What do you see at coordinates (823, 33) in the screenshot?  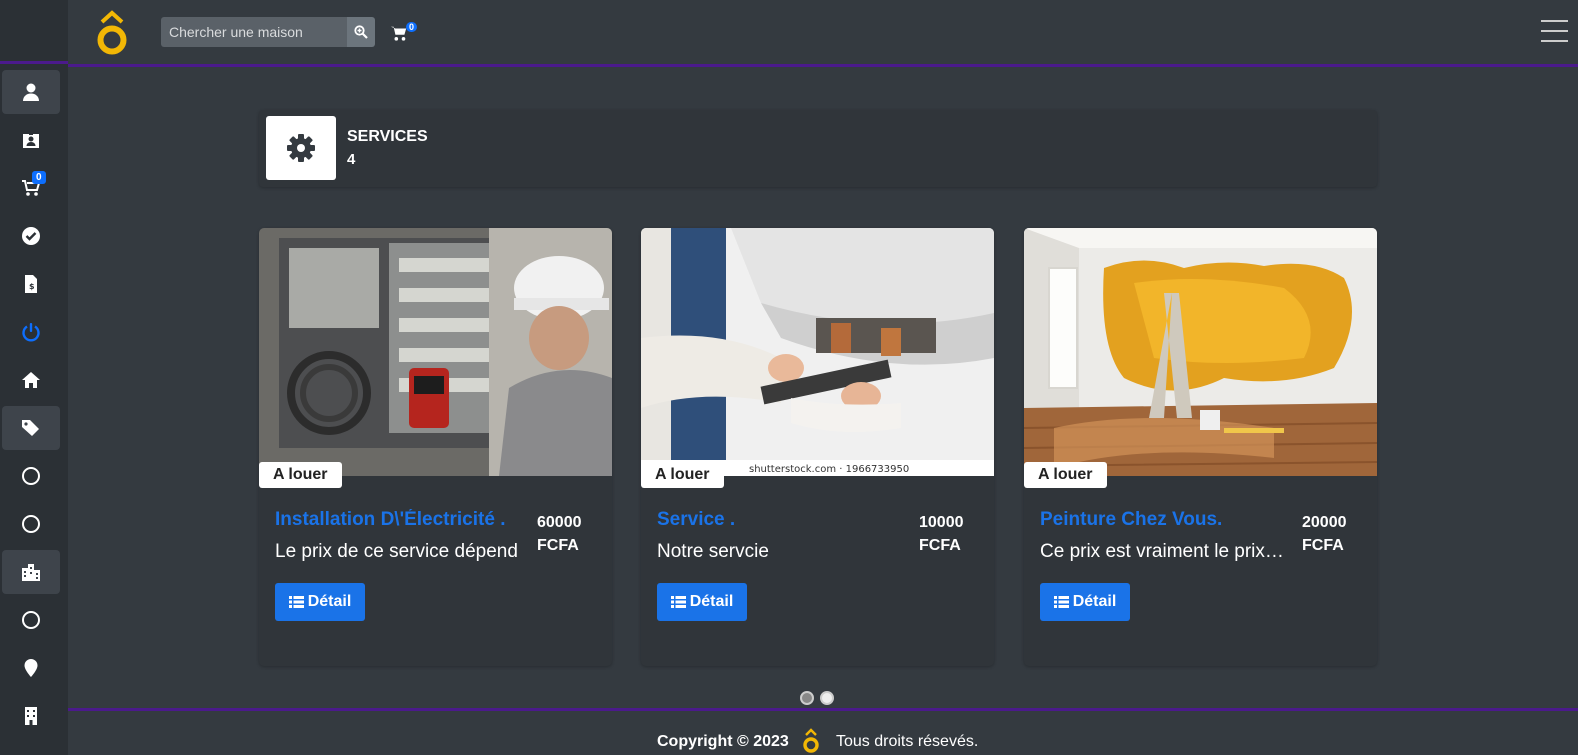 I see `top-header: 0` at bounding box center [823, 33].